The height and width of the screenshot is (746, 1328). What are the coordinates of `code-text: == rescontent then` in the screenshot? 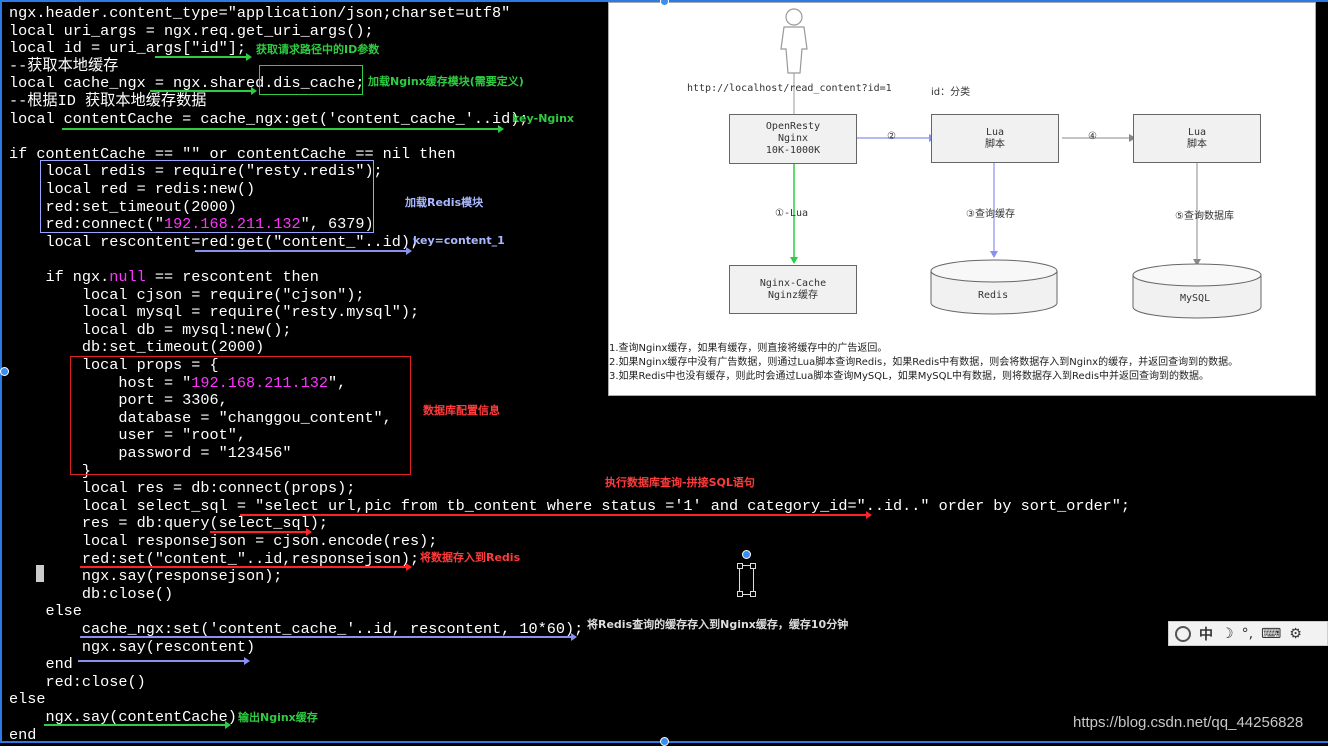 It's located at (232, 277).